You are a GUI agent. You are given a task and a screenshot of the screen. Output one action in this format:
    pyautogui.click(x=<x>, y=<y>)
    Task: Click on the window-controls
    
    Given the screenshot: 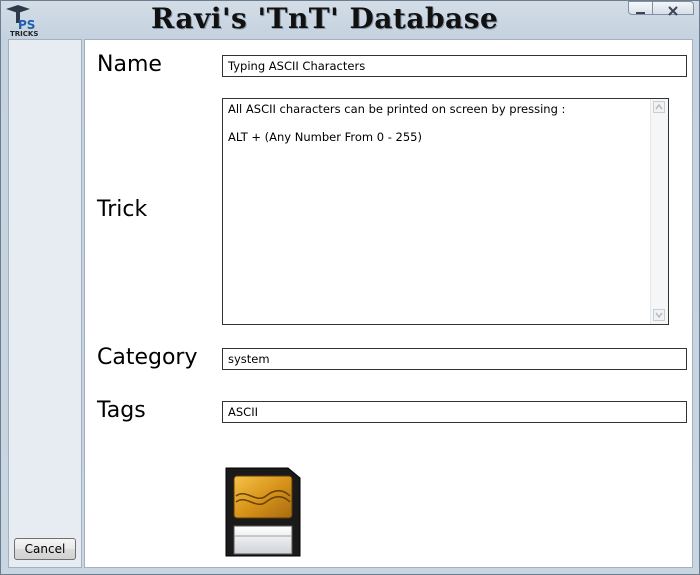 What is the action you would take?
    pyautogui.click(x=661, y=8)
    